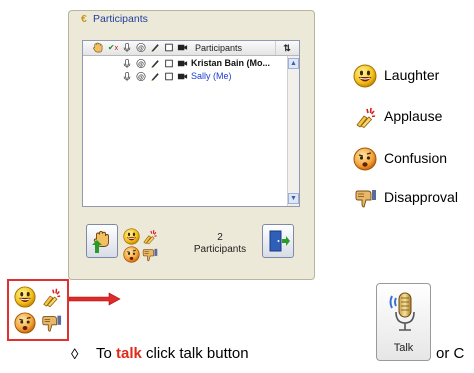 This screenshot has height=373, width=474. What do you see at coordinates (293, 63) in the screenshot?
I see `scroll-up-button: ▲` at bounding box center [293, 63].